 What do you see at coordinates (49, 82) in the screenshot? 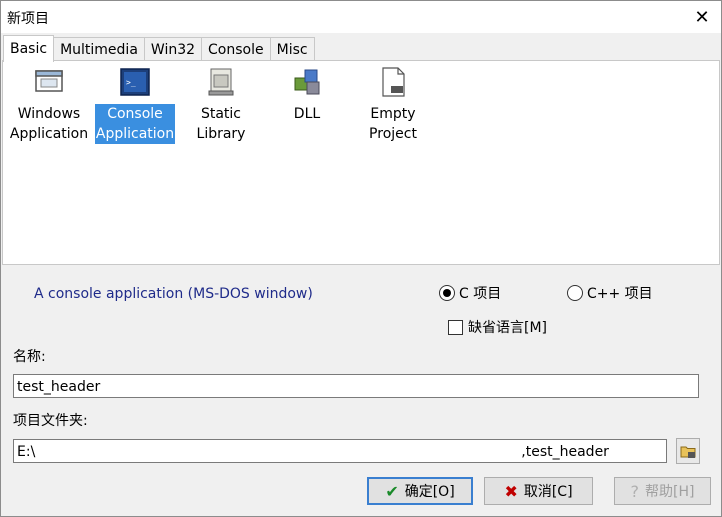
I see `window-icon` at bounding box center [49, 82].